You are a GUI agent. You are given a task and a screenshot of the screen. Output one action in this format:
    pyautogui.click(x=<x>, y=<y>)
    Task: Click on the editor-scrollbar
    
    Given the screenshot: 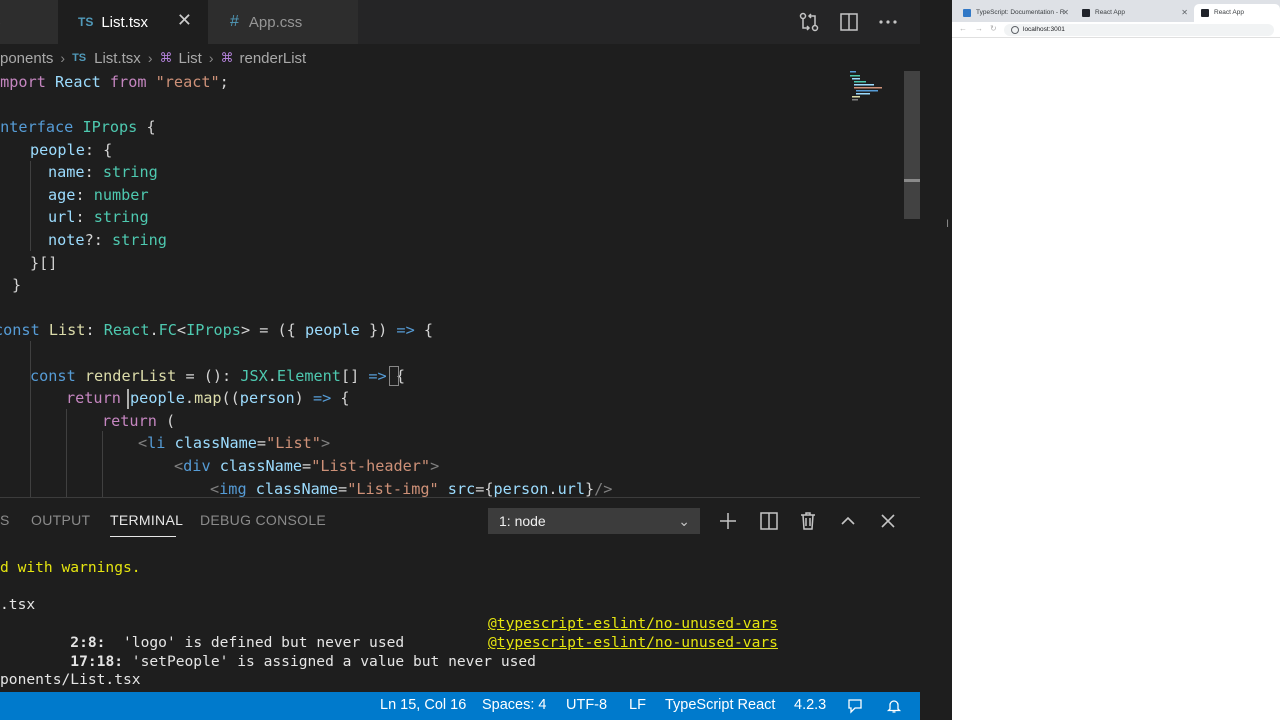 What is the action you would take?
    pyautogui.click(x=912, y=284)
    